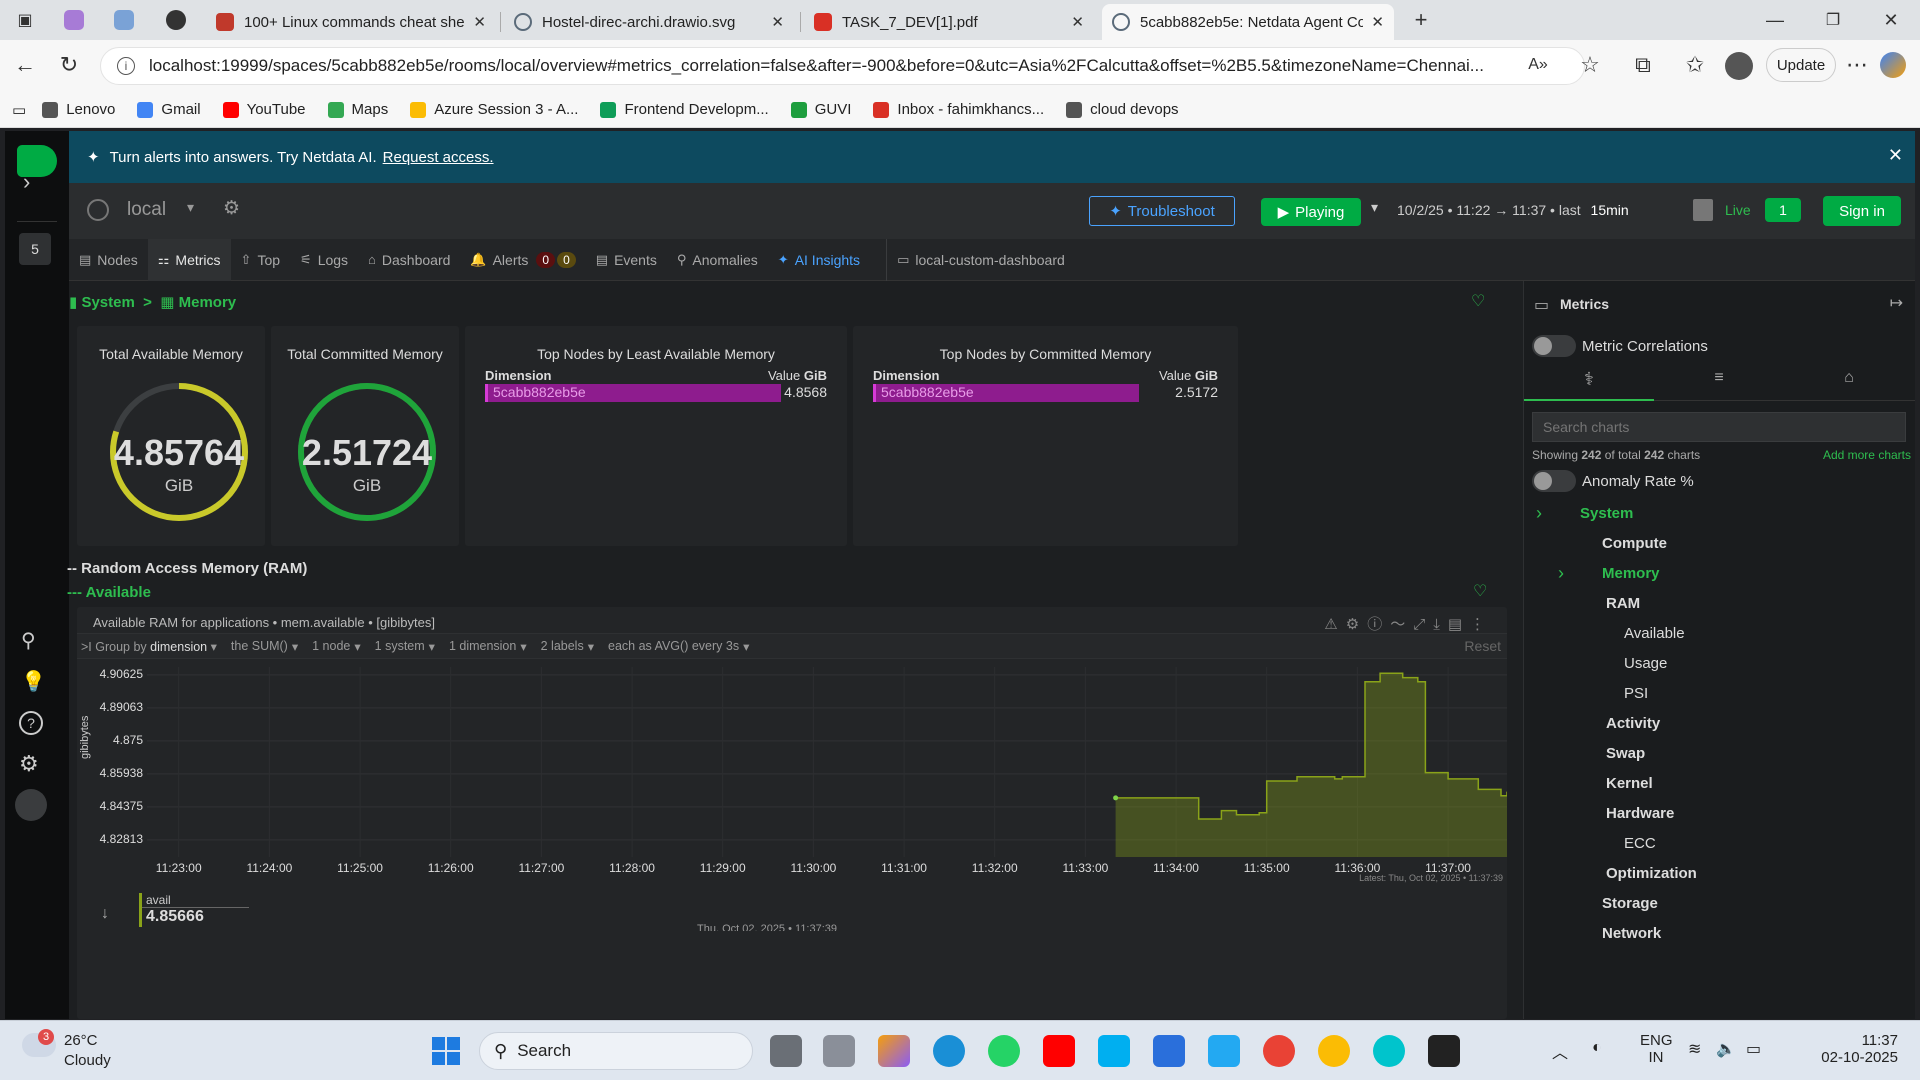 This screenshot has height=1080, width=1920. What do you see at coordinates (616, 1051) in the screenshot?
I see `taskbar-search: ⚲ Search` at bounding box center [616, 1051].